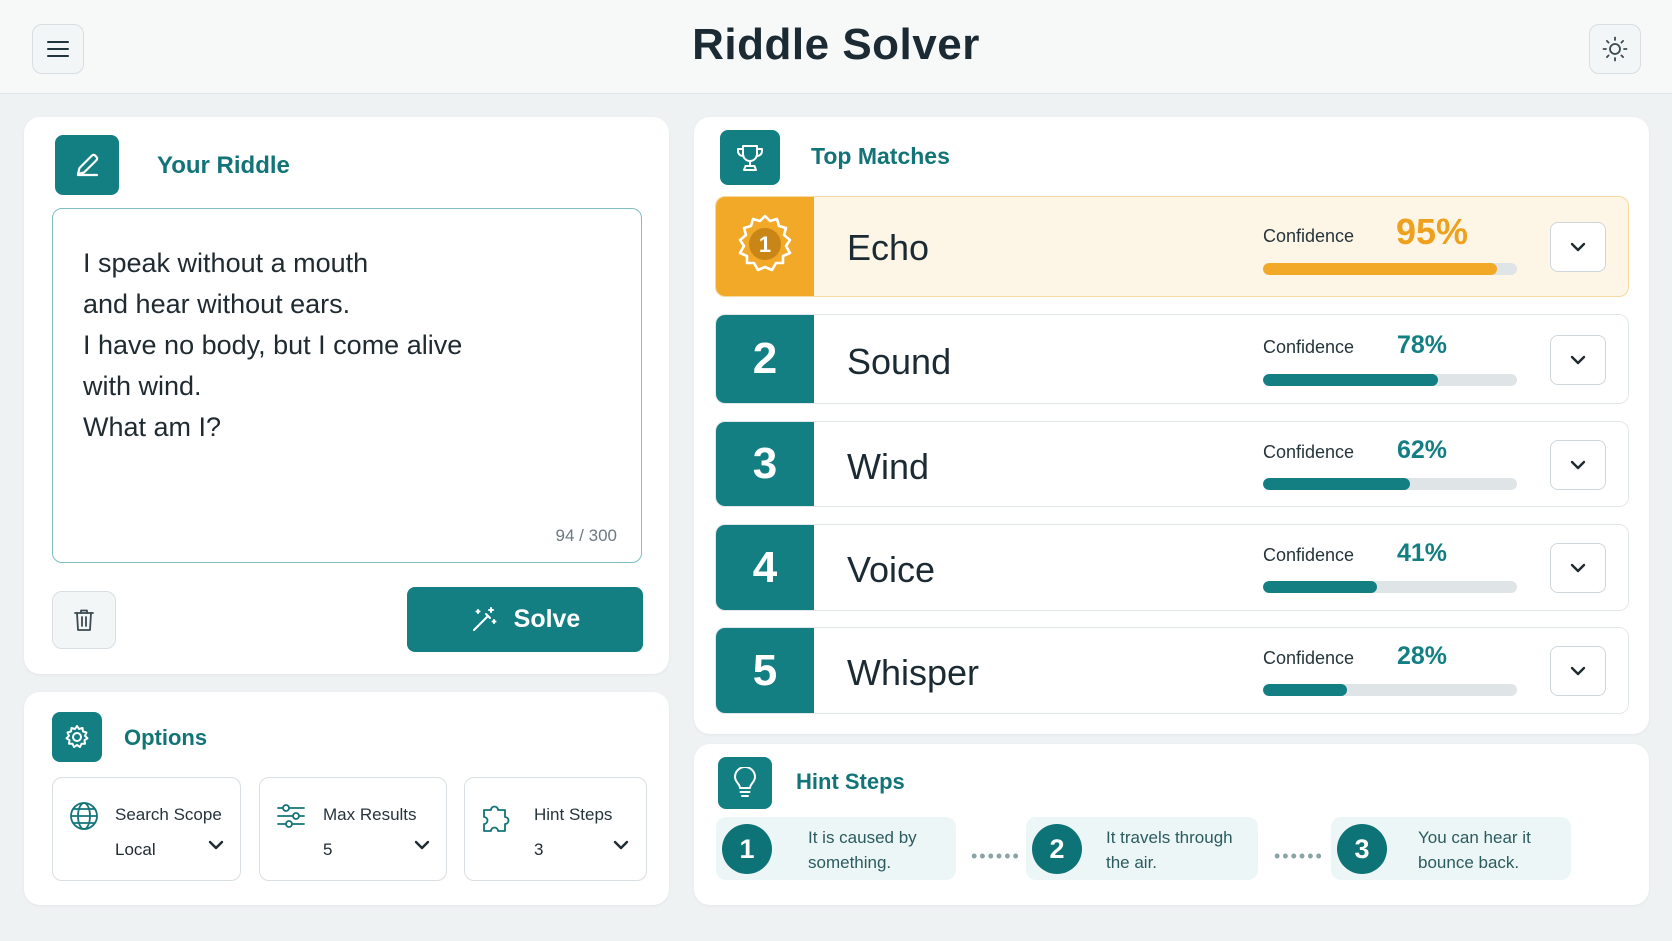 Image resolution: width=1672 pixels, height=941 pixels. I want to click on trophy-icon, so click(750, 157).